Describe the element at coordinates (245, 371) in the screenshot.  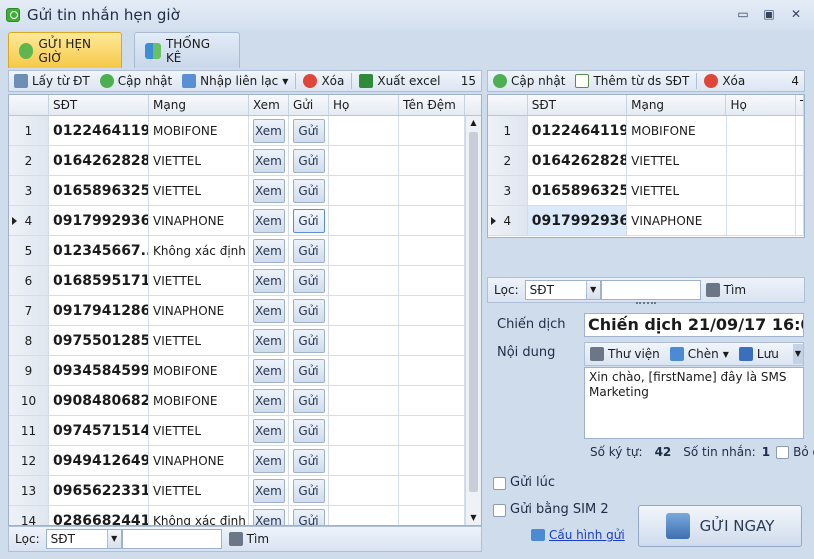
I see `table-row: 9 0934584599 MOBIFONE Xem Gửi` at that location.